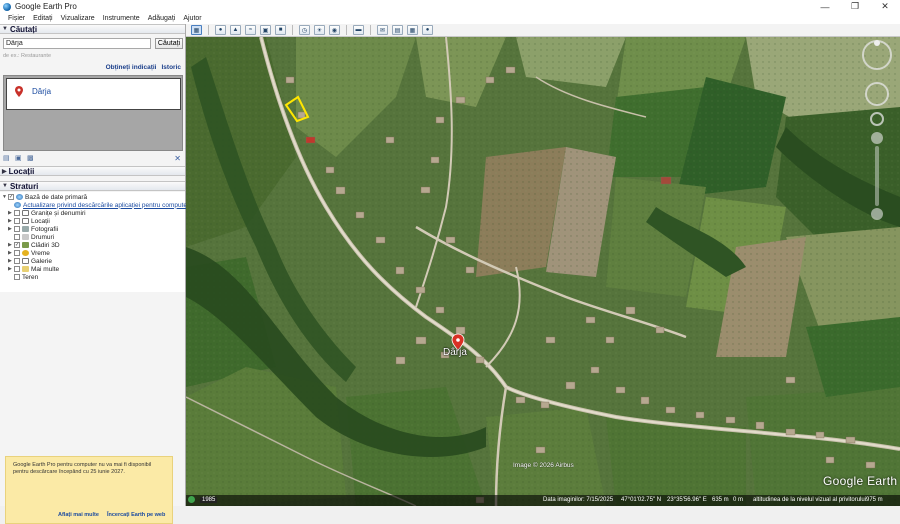 The image size is (900, 524). What do you see at coordinates (34, 245) in the screenshot?
I see `layer-item: ▶ ✓ Clădiri 3D` at bounding box center [34, 245].